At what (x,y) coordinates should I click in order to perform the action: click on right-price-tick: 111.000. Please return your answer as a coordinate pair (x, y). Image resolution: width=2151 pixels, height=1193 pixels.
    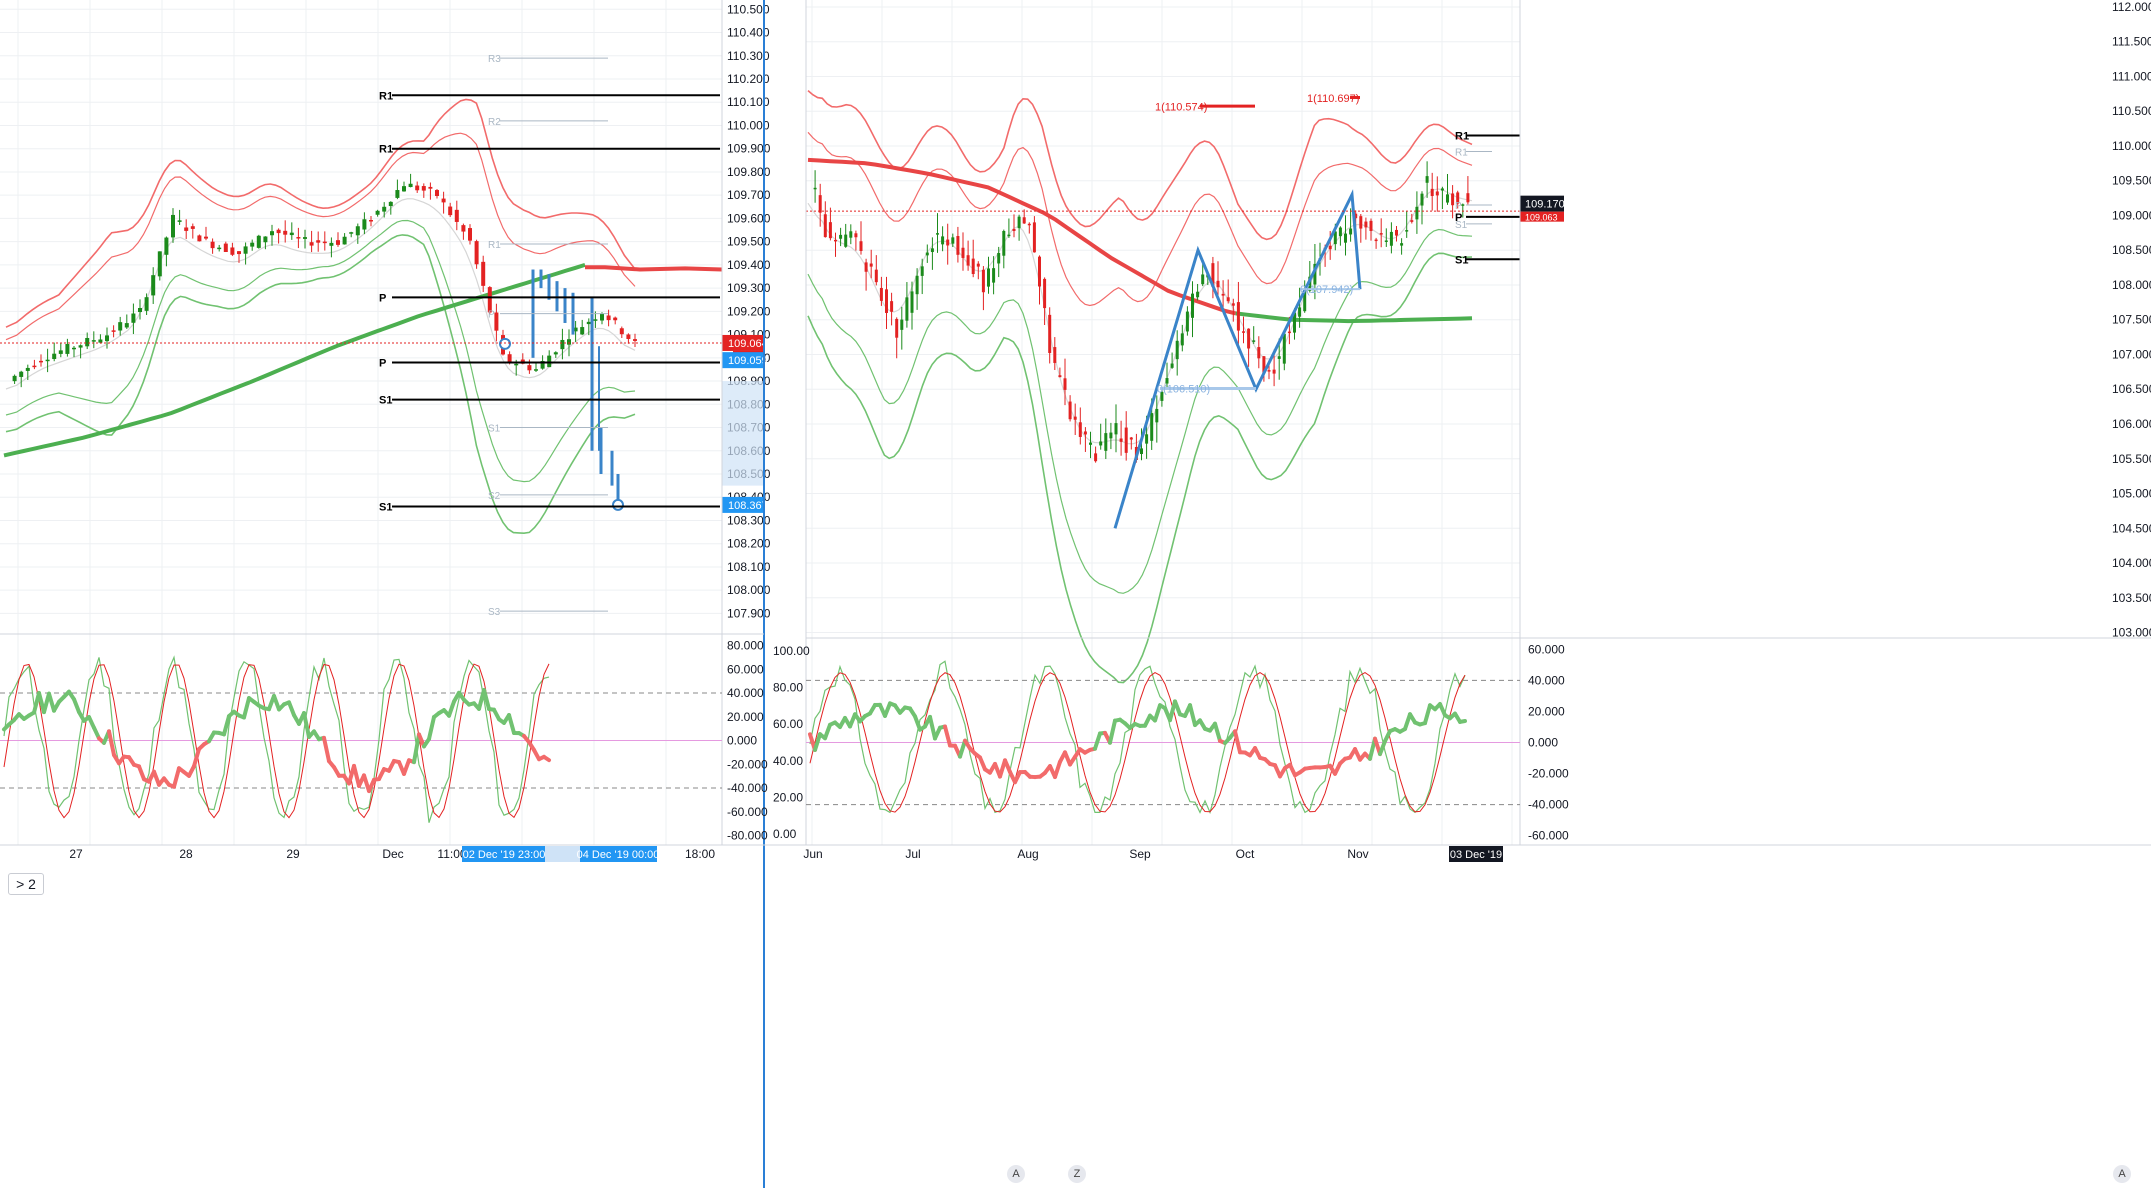
    Looking at the image, I should click on (2131, 76).